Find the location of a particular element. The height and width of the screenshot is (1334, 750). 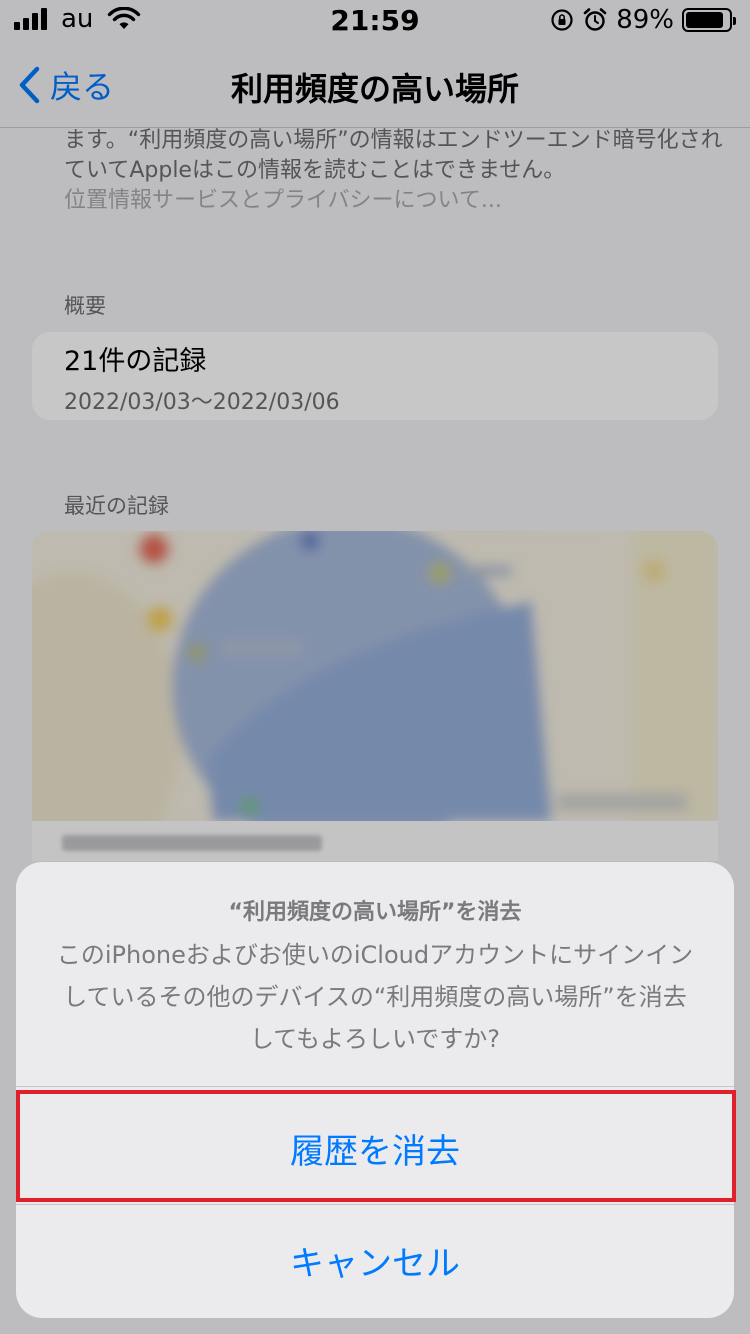

cancel-button: キャンセル is located at coordinates (375, 1260).